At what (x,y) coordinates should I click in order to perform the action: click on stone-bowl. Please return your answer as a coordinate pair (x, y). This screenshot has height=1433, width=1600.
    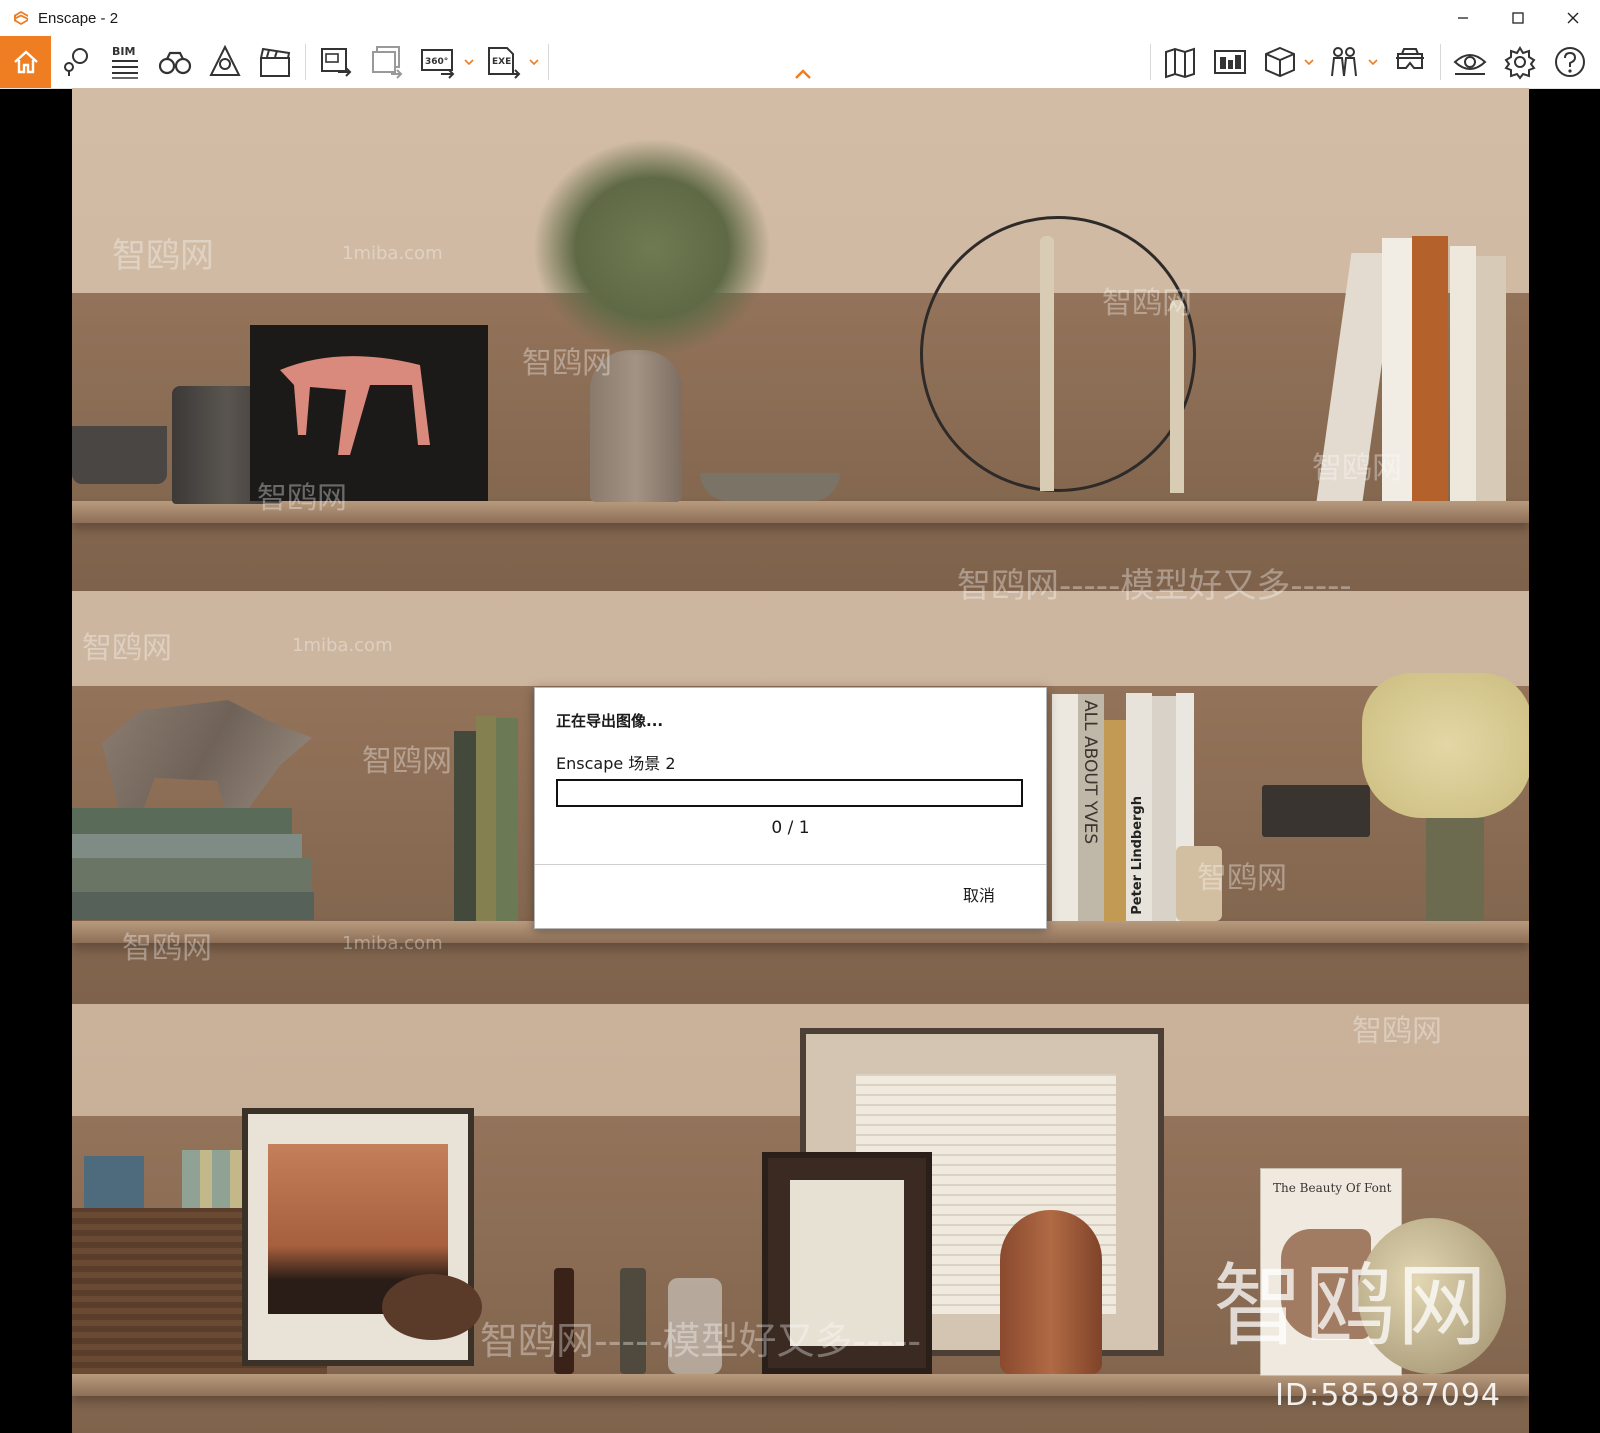
    Looking at the image, I should click on (770, 487).